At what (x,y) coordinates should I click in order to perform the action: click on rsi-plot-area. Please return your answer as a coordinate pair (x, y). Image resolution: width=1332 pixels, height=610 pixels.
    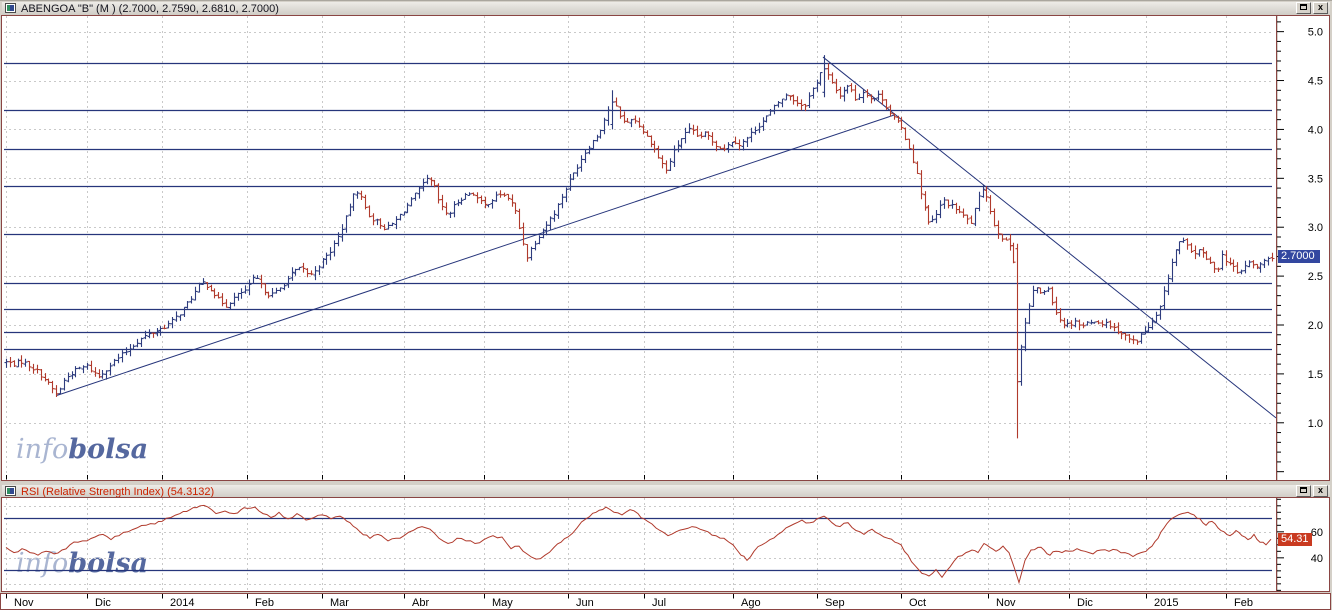
    Looking at the image, I should click on (639, 544).